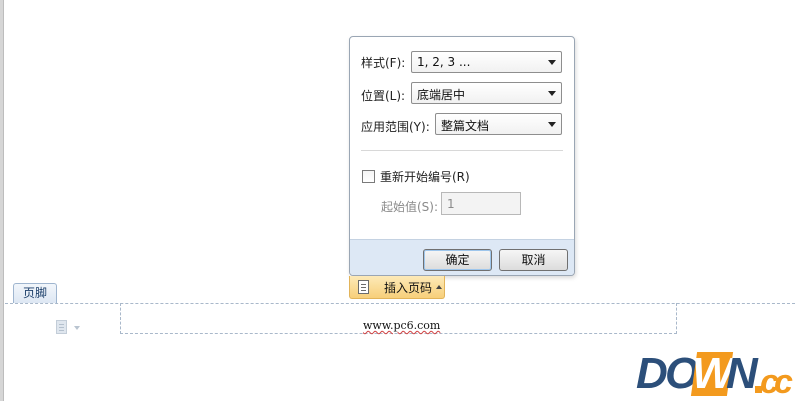 This screenshot has height=401, width=795. What do you see at coordinates (61, 327) in the screenshot?
I see `page-number-options-icon` at bounding box center [61, 327].